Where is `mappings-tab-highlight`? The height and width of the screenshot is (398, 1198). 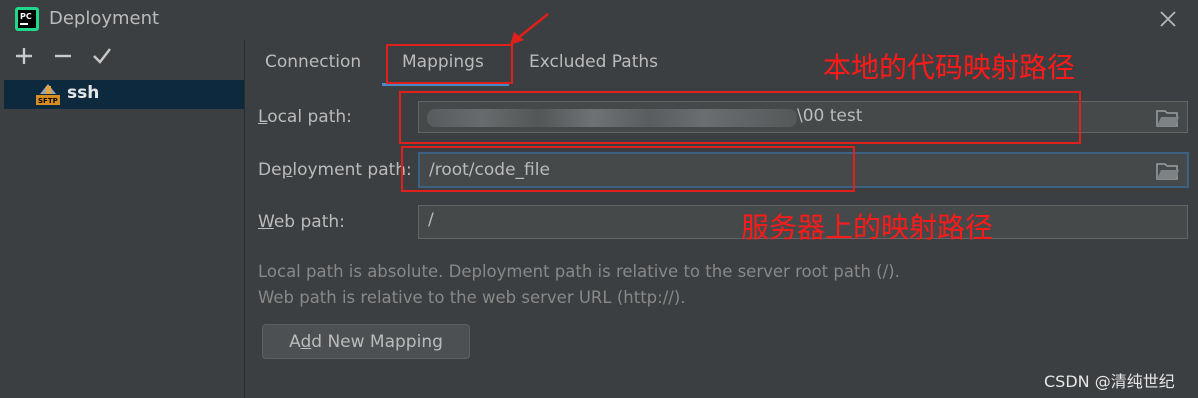 mappings-tab-highlight is located at coordinates (449, 64).